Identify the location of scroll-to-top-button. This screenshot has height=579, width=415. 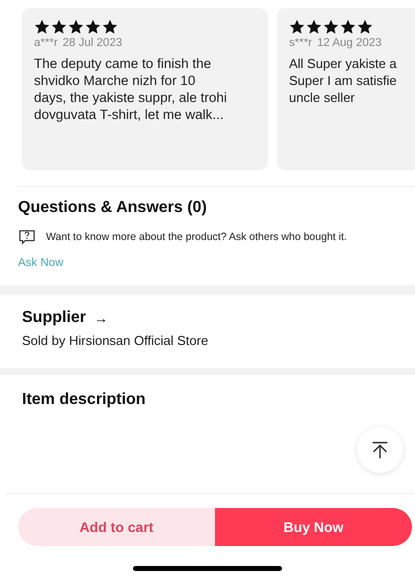
(380, 450).